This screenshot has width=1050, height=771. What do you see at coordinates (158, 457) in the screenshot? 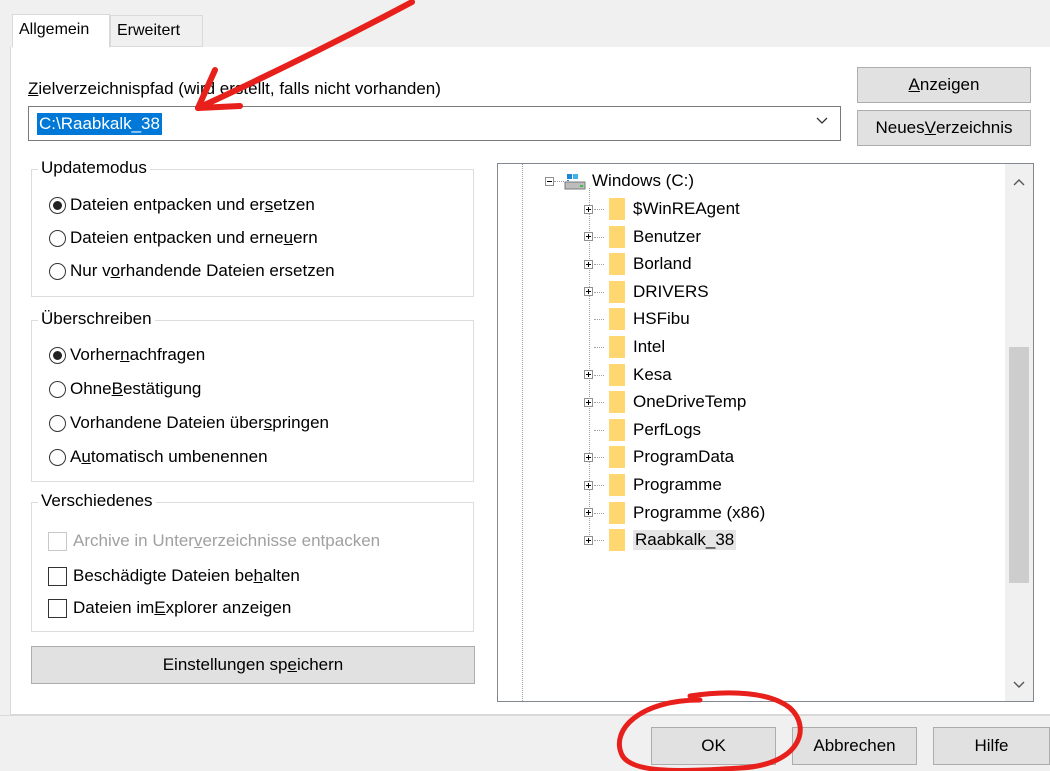
I see `radio-auto-rename: Au tomatisch umbenennen` at bounding box center [158, 457].